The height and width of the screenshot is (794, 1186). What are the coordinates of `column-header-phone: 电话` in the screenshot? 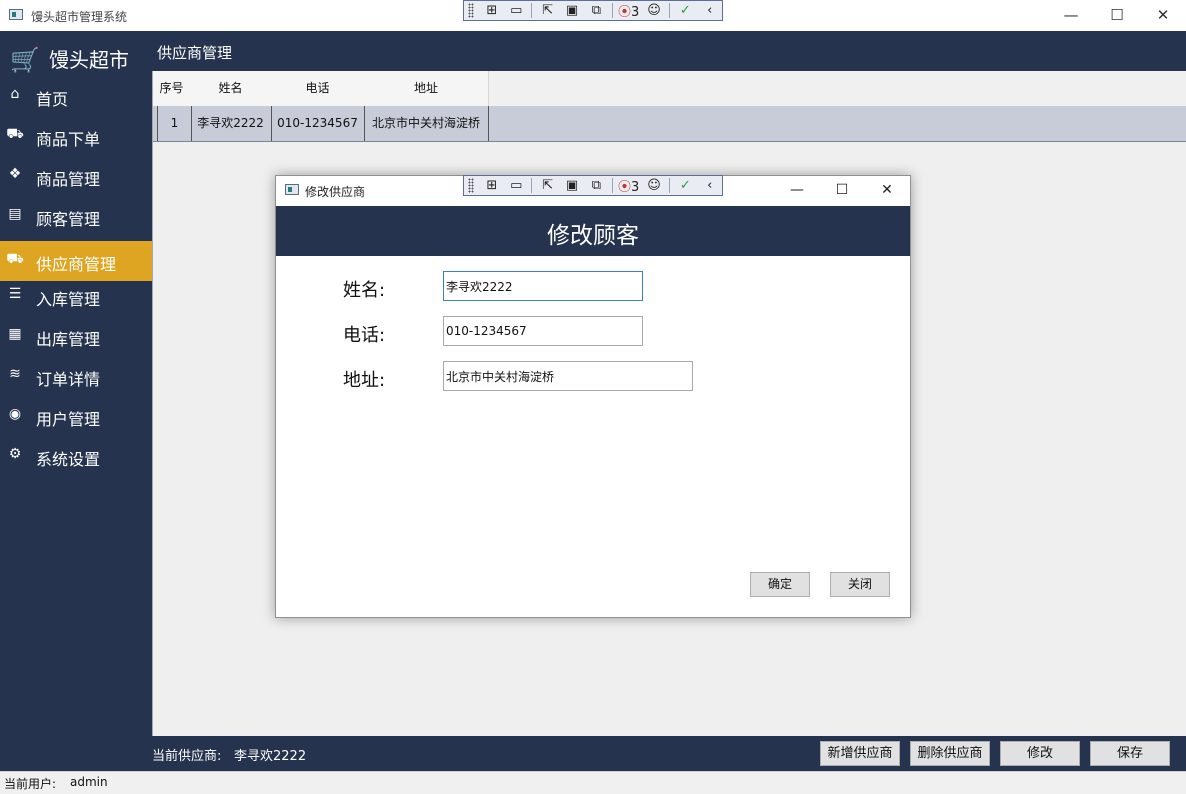 It's located at (318, 88).